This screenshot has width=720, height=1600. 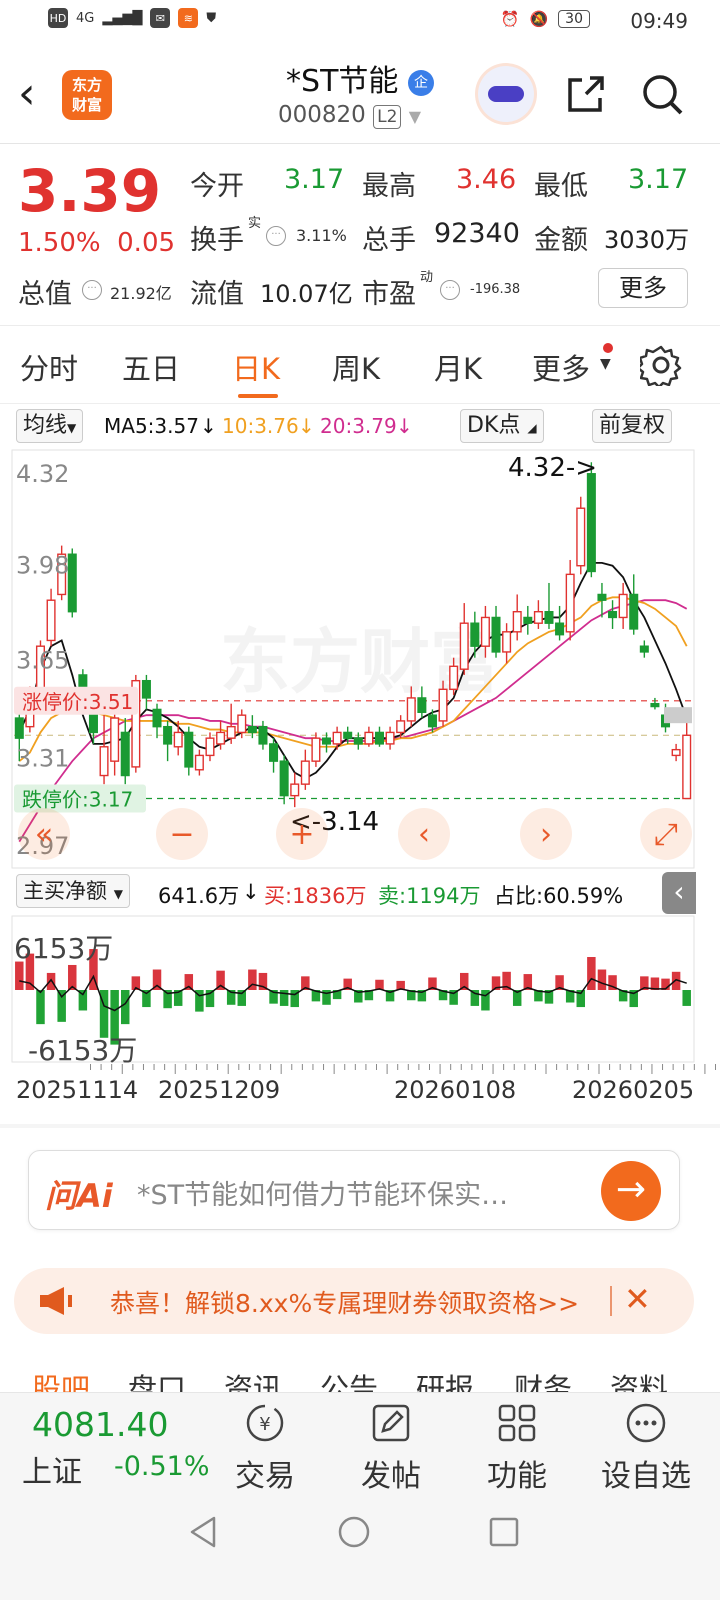 What do you see at coordinates (96, 243) in the screenshot?
I see `price-change: 1.50% 0.05` at bounding box center [96, 243].